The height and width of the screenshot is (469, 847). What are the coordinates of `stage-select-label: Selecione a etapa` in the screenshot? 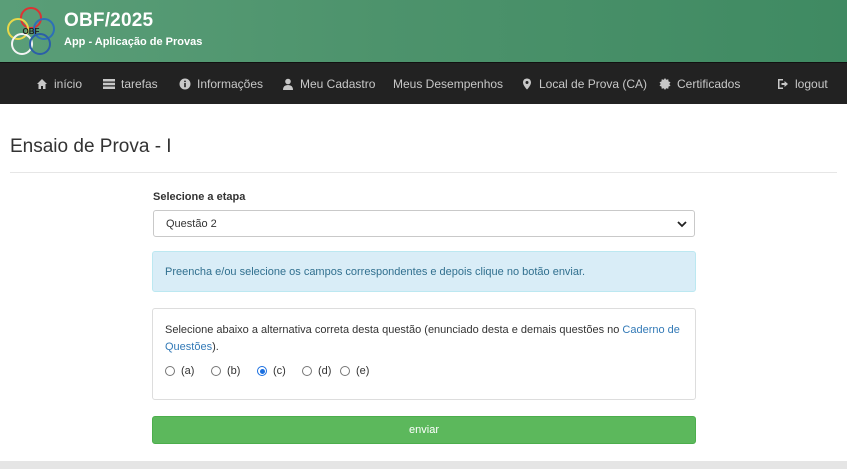 It's located at (199, 197).